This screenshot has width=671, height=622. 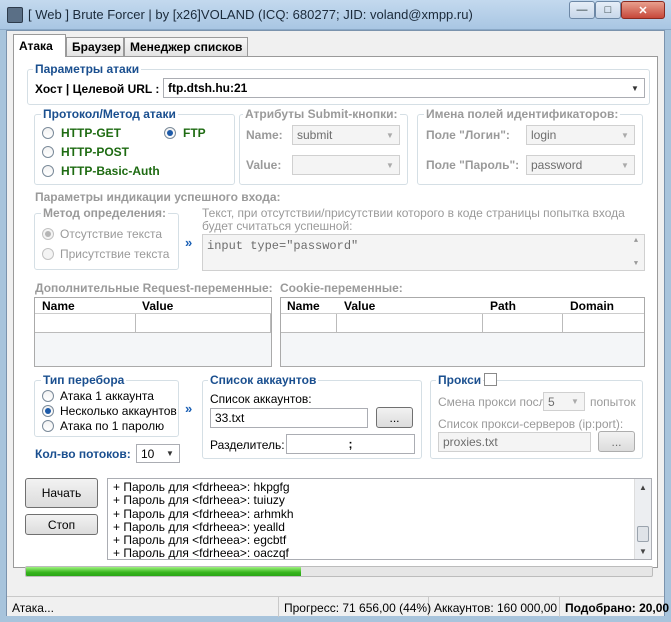 What do you see at coordinates (643, 10) in the screenshot?
I see `close-icon: ✕` at bounding box center [643, 10].